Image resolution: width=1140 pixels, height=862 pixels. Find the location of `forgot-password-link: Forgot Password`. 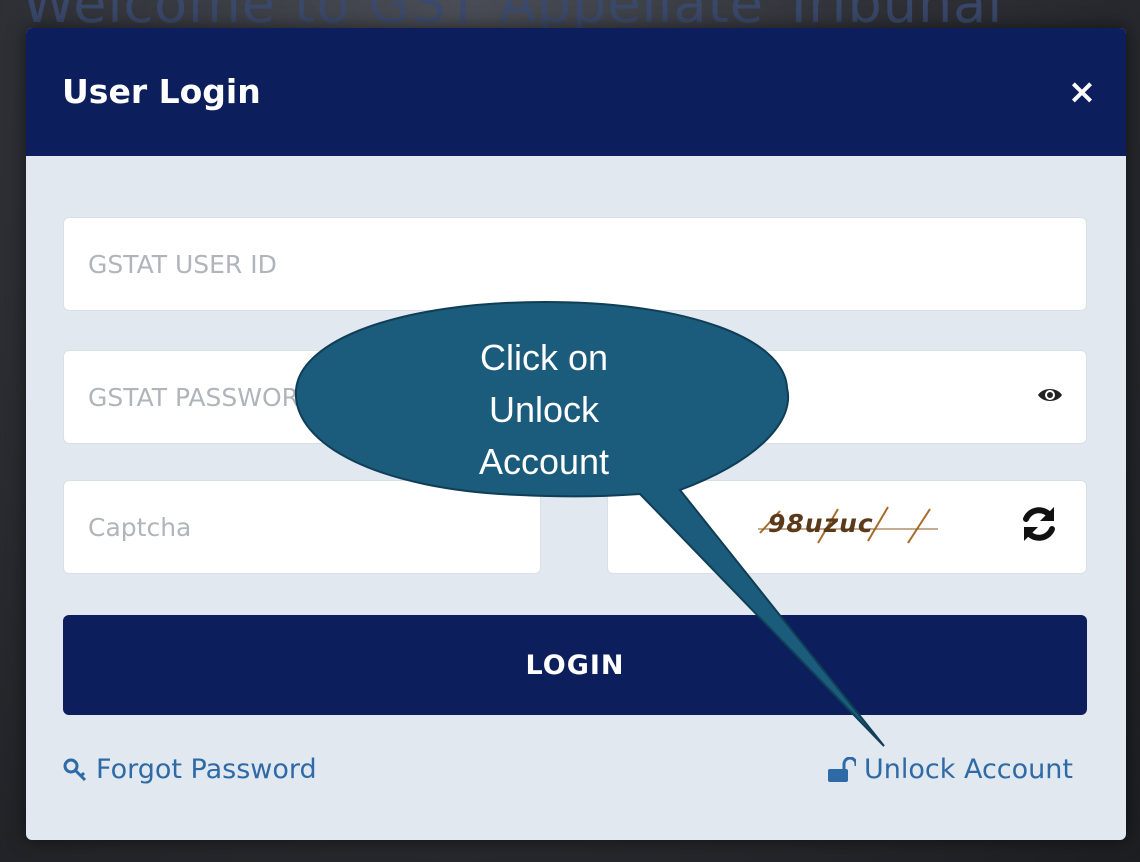

forgot-password-link: Forgot Password is located at coordinates (189, 769).